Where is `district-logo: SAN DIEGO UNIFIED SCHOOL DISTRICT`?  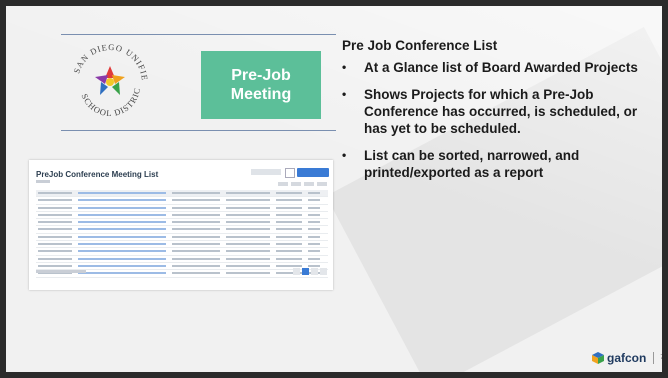
district-logo: SAN DIEGO UNIFIED SCHOOL DISTRICT is located at coordinates (108, 78).